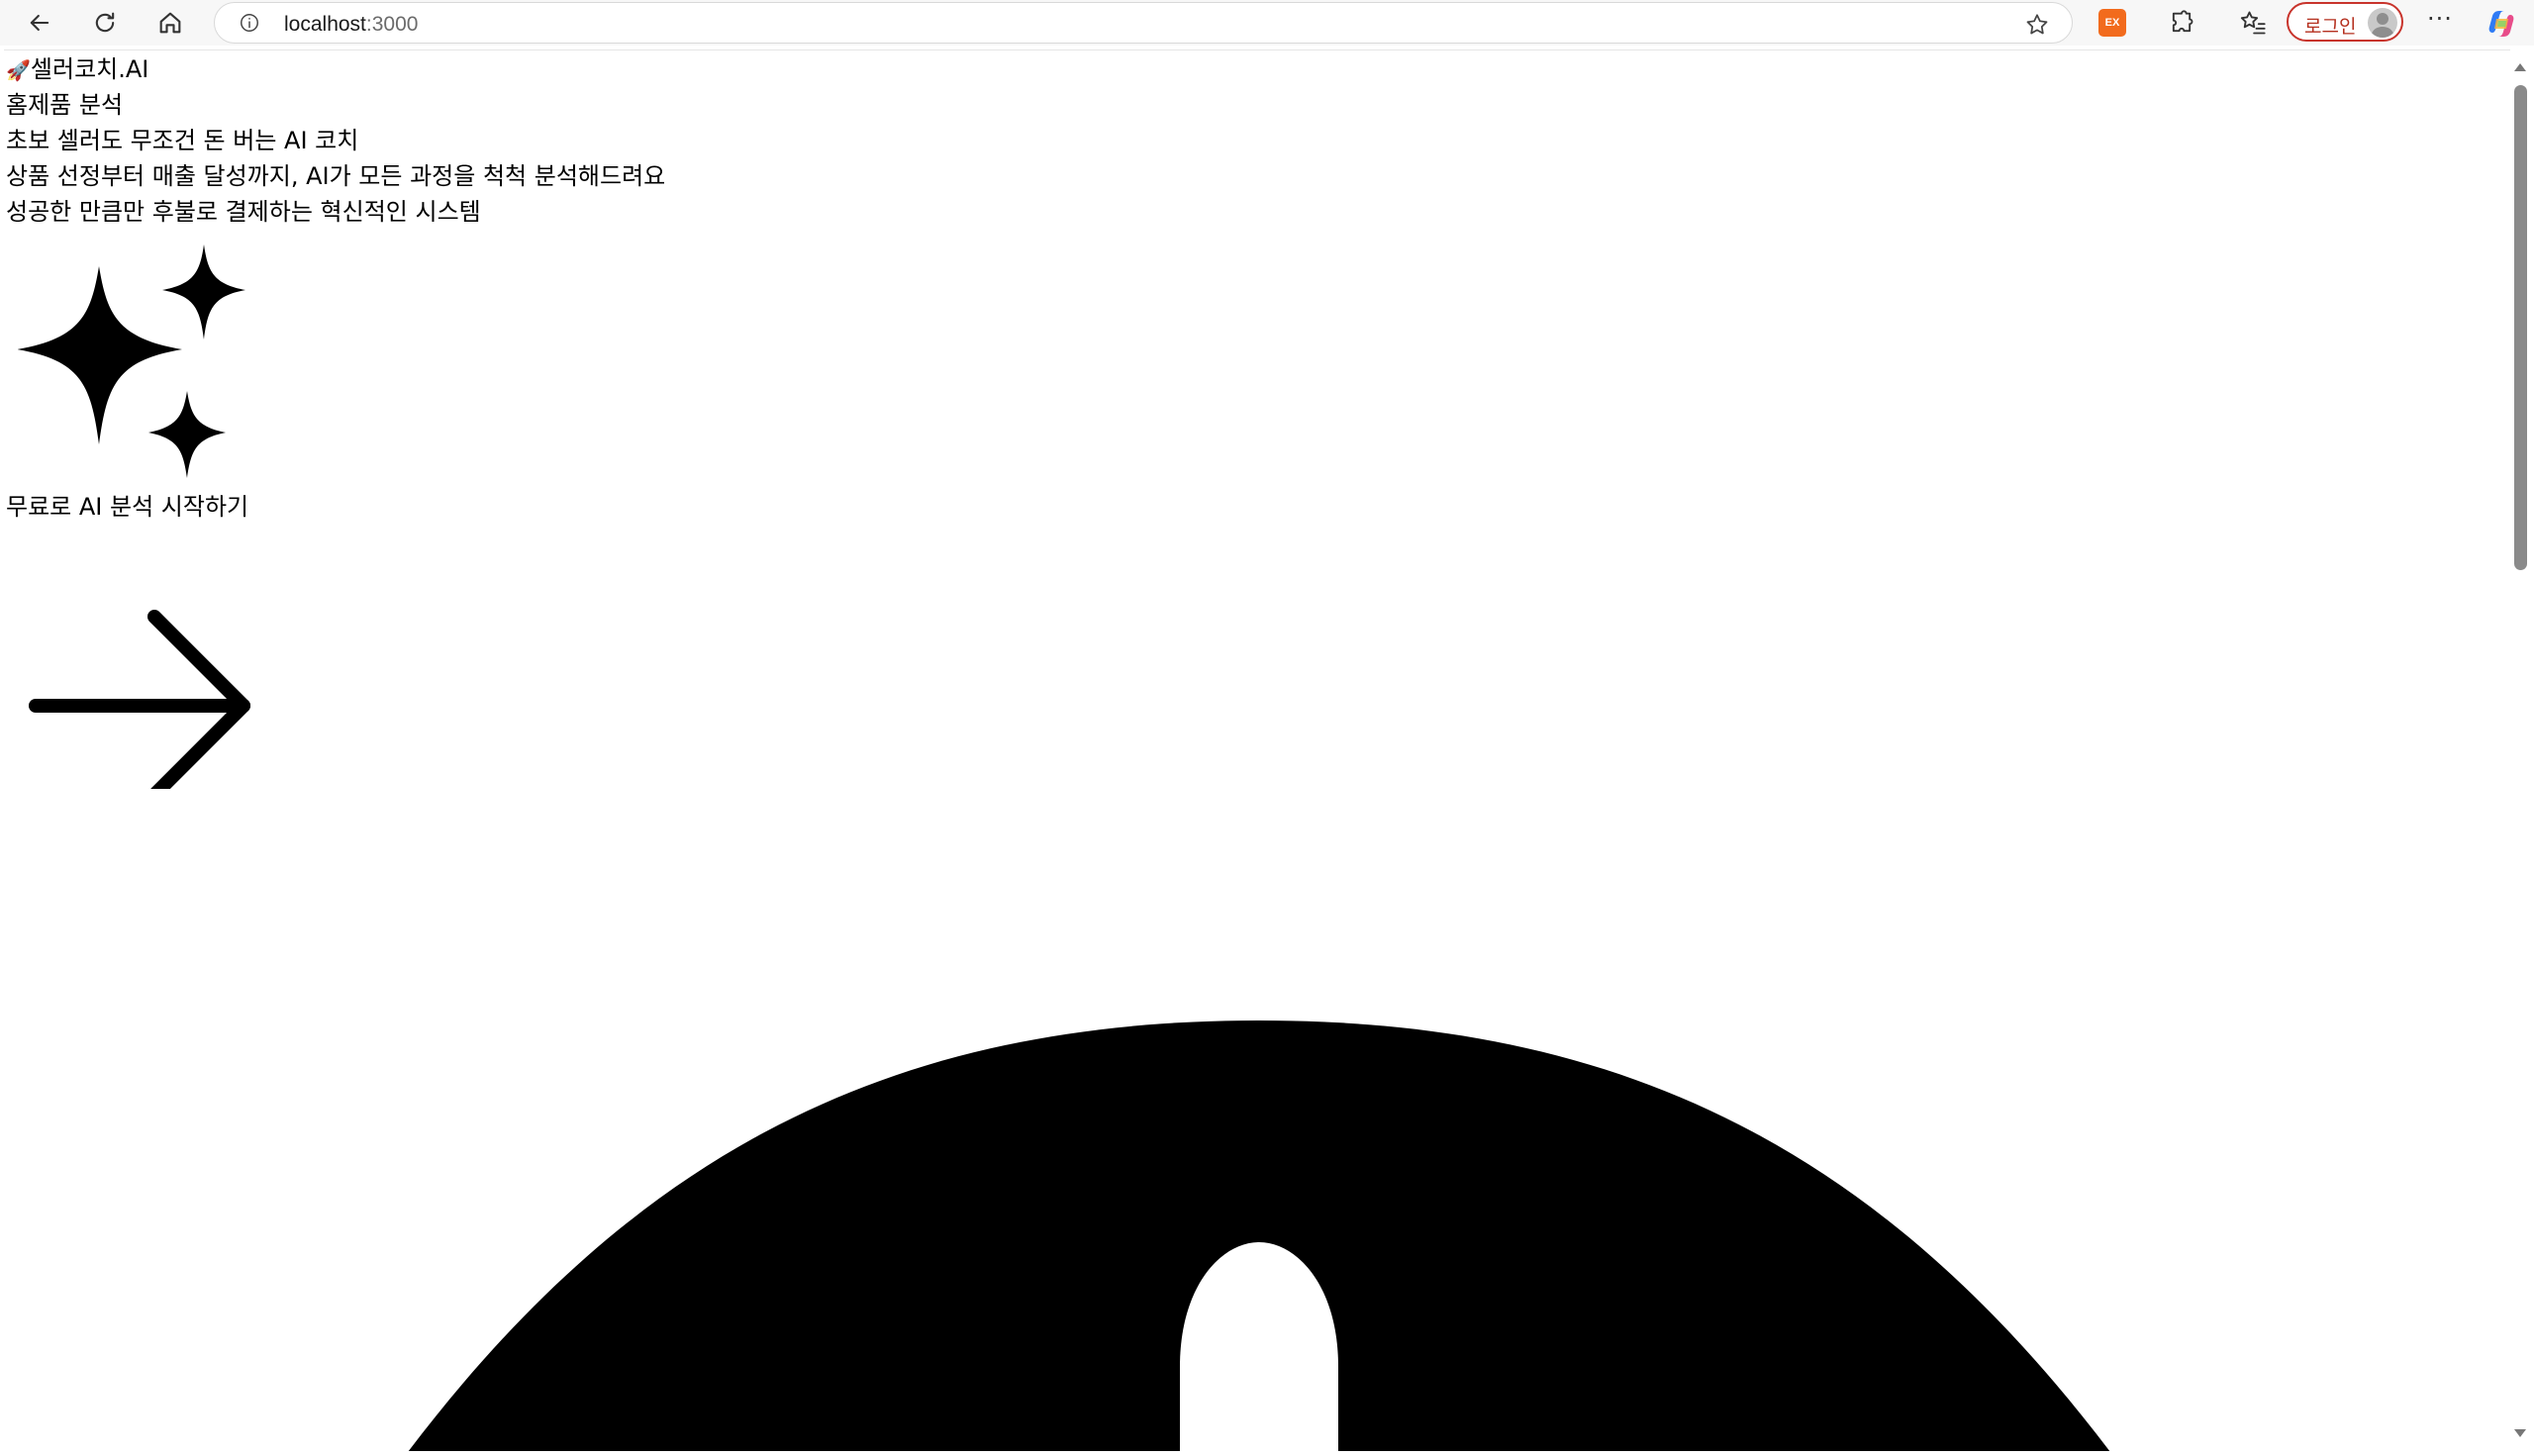 The height and width of the screenshot is (1456, 2534). Describe the element at coordinates (325, 24) in the screenshot. I see `url-host: localhost` at that location.